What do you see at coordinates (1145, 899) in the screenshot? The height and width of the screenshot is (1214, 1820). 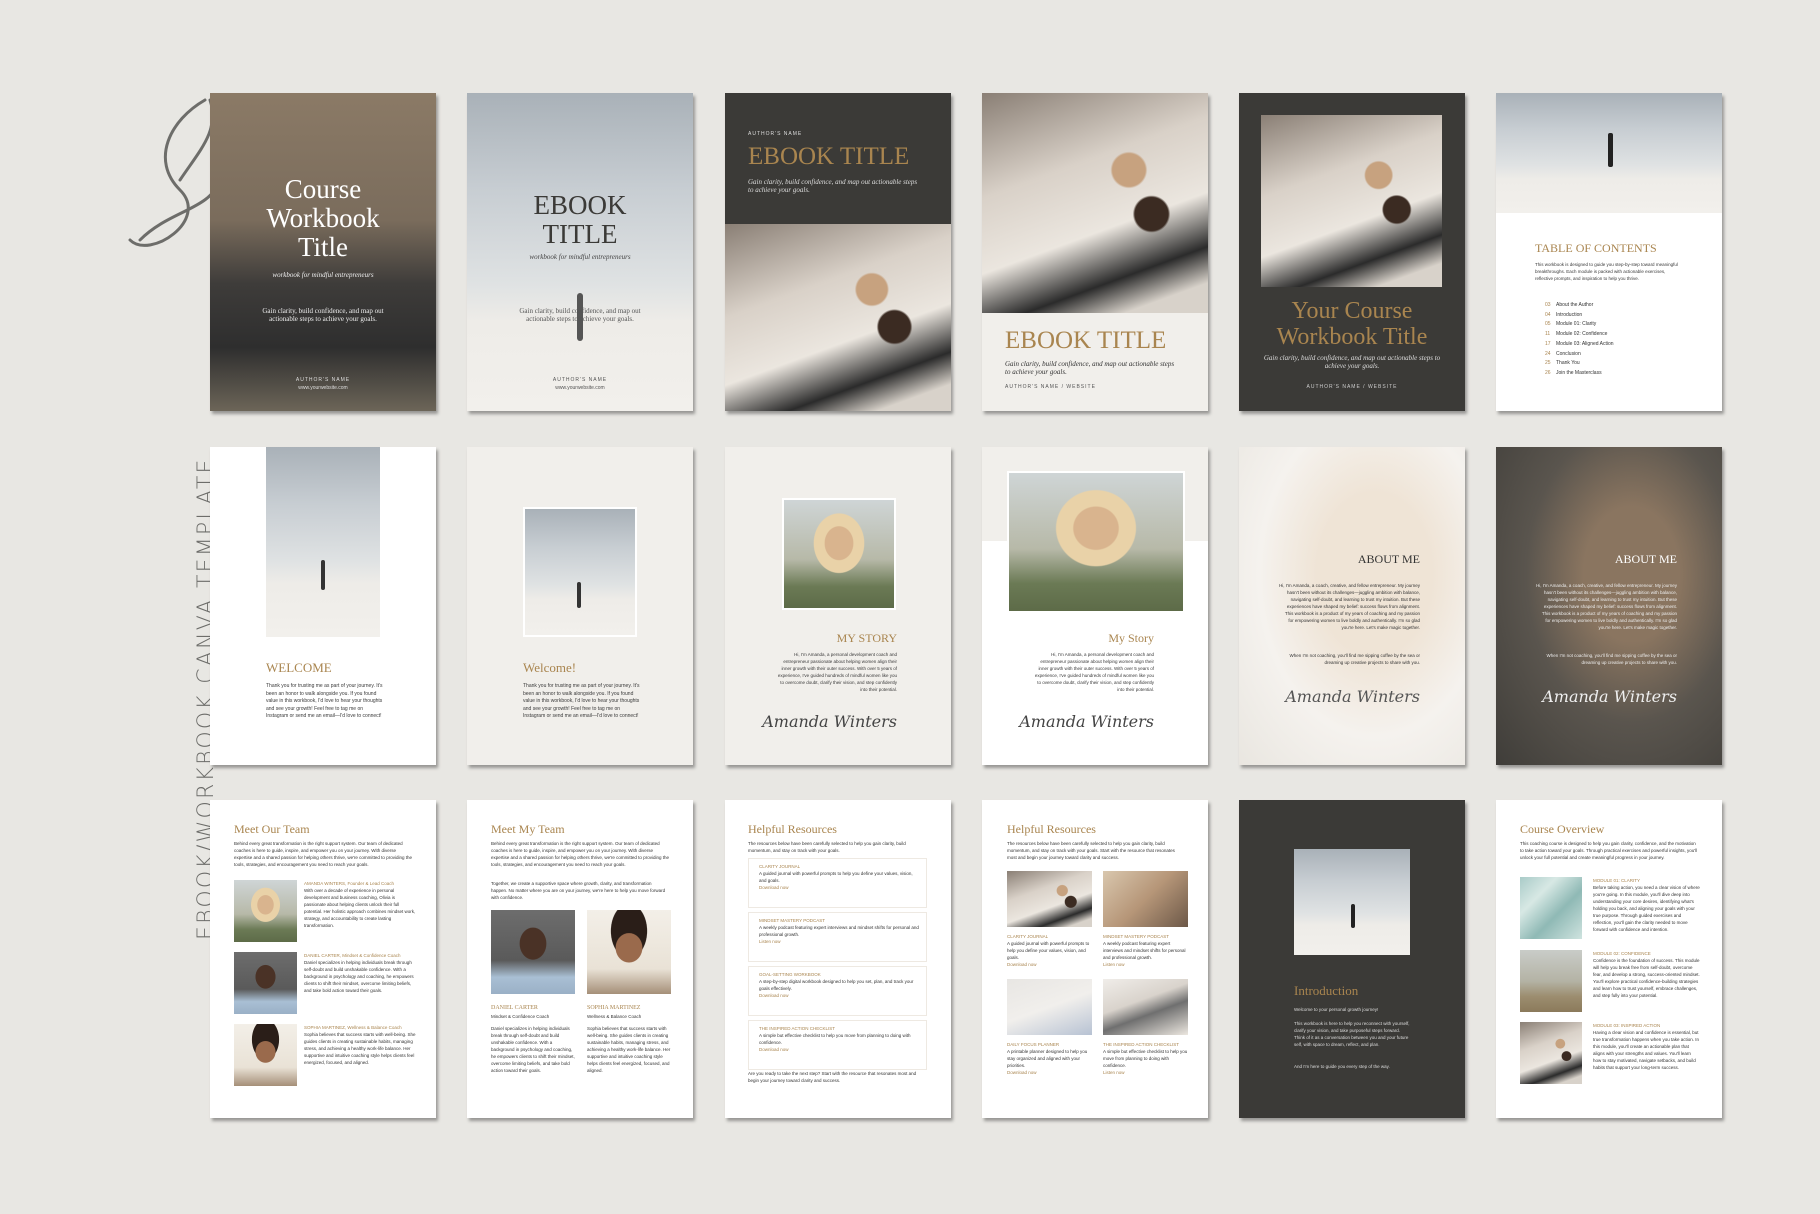 I see `resource-photo-podcast` at bounding box center [1145, 899].